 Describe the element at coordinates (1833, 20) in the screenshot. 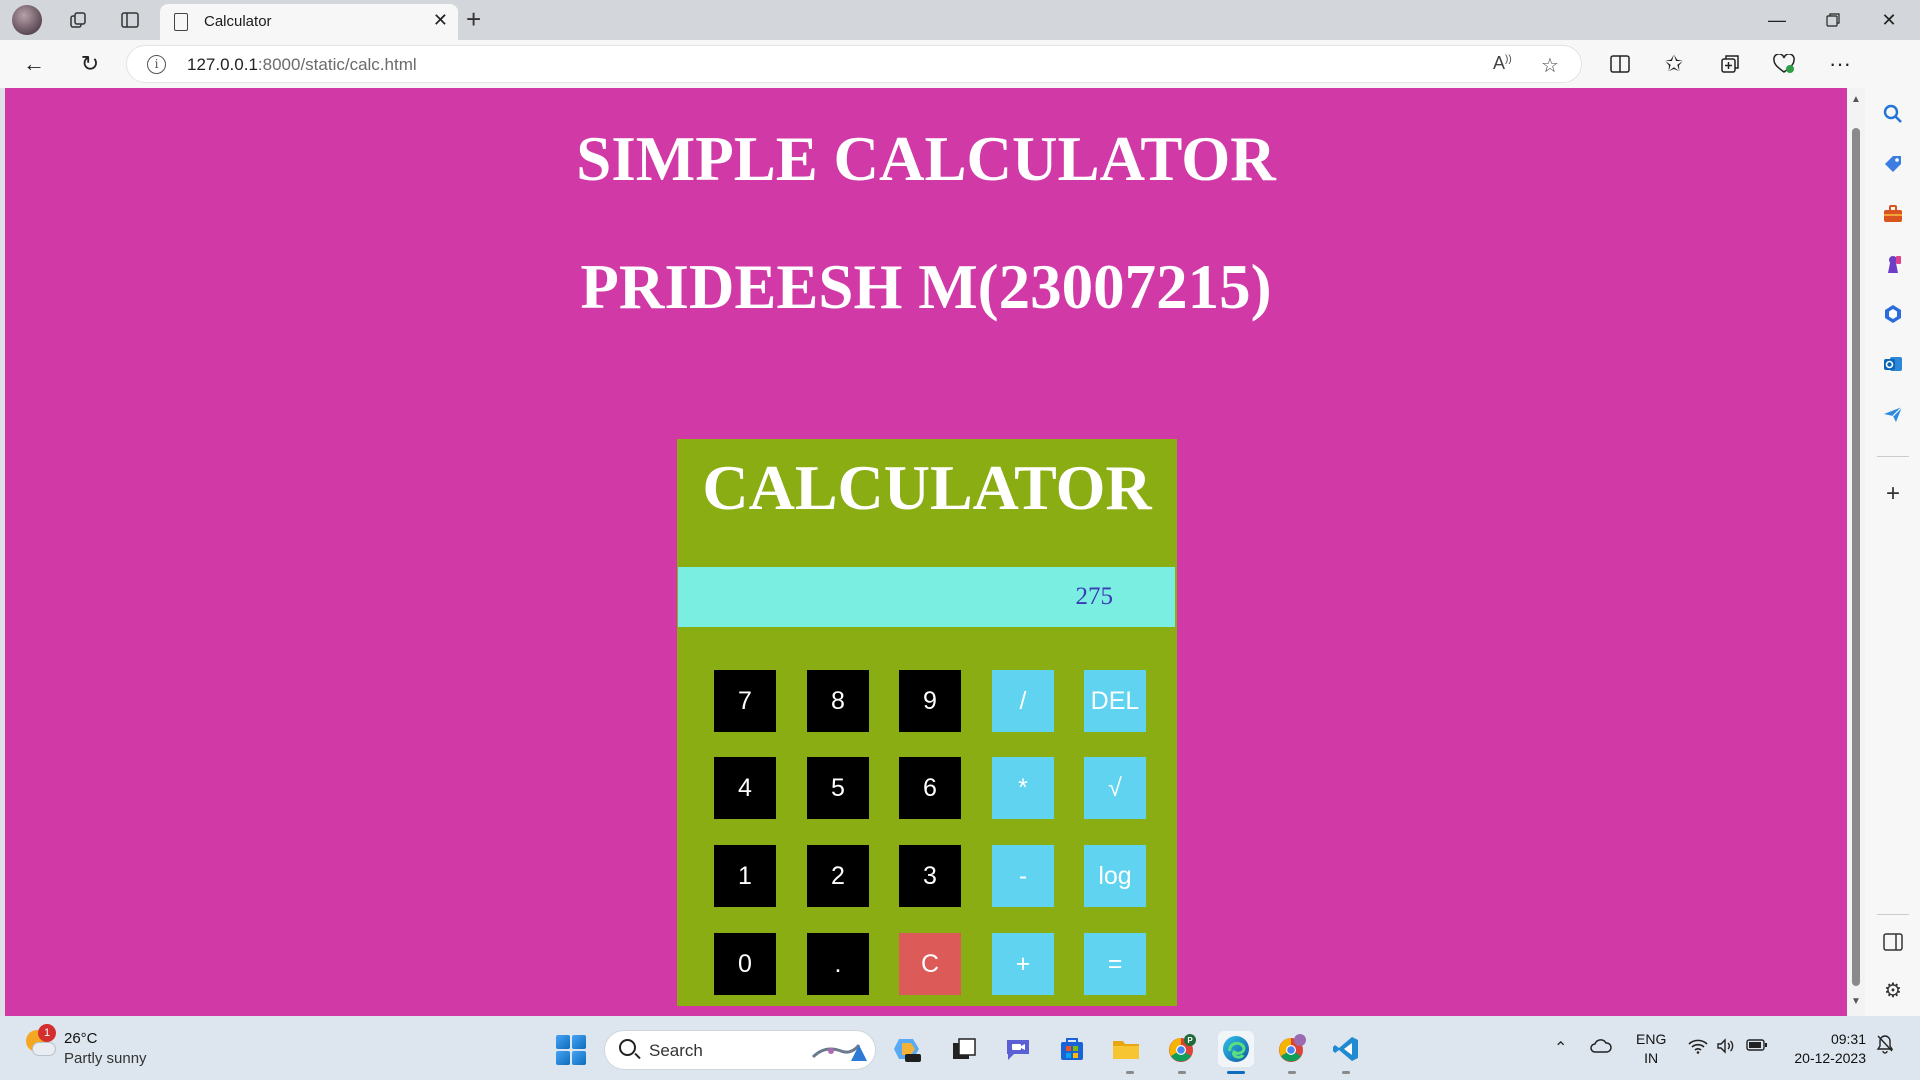

I see `restore-button` at that location.